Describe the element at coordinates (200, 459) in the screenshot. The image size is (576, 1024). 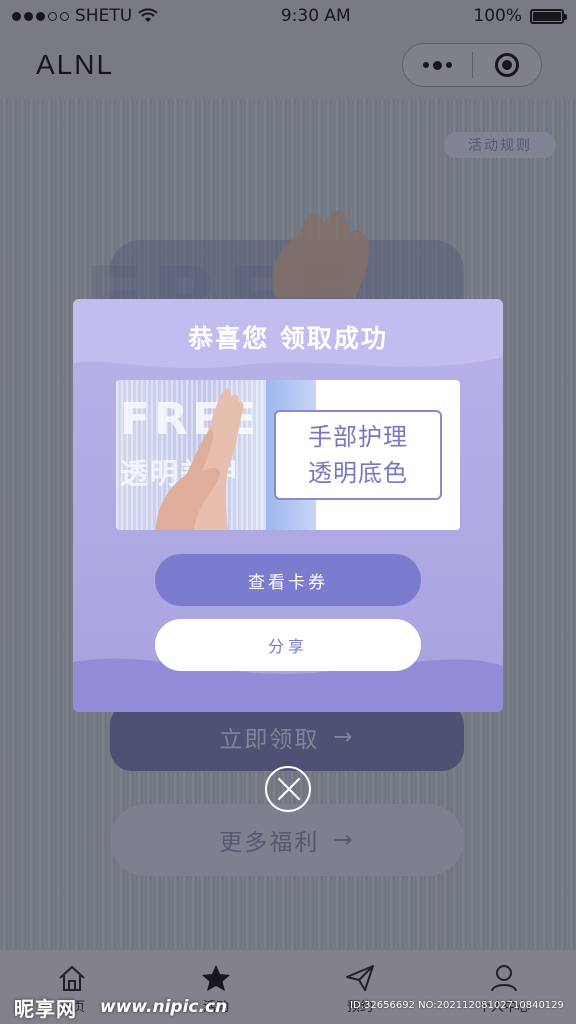
I see `hands-image` at that location.